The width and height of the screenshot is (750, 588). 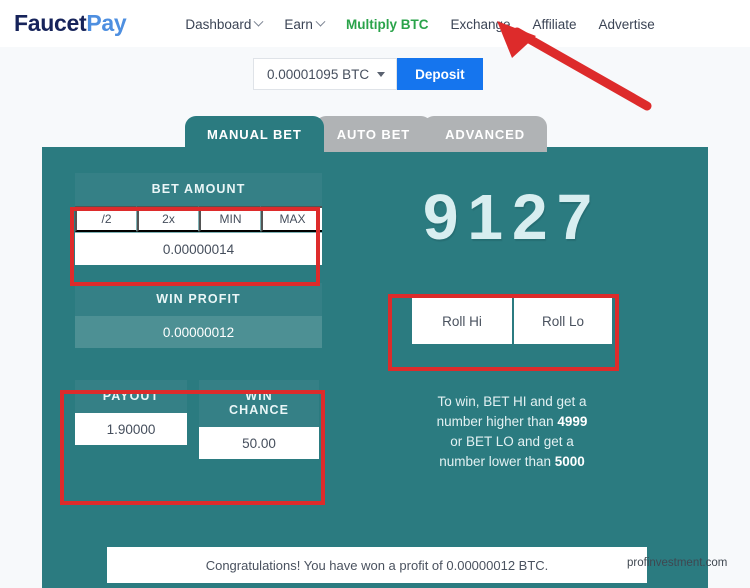 I want to click on roll-hi-button: Roll Hi, so click(x=462, y=321).